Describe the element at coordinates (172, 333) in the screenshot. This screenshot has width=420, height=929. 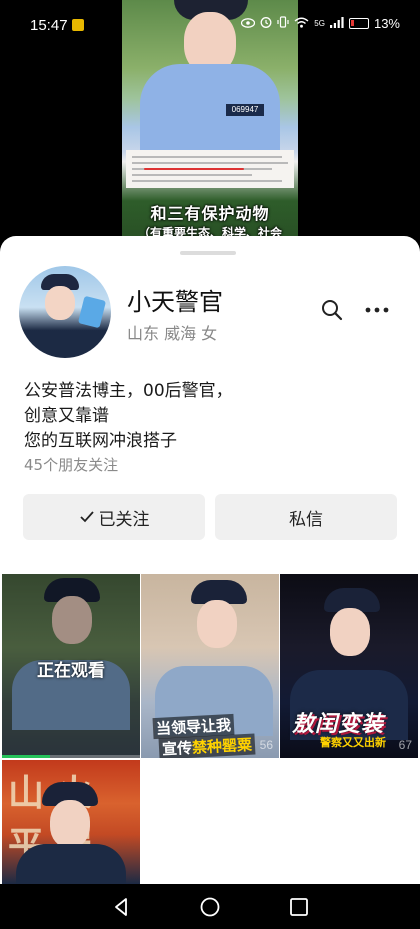
I see `profile-location: 山东 威海 女` at that location.